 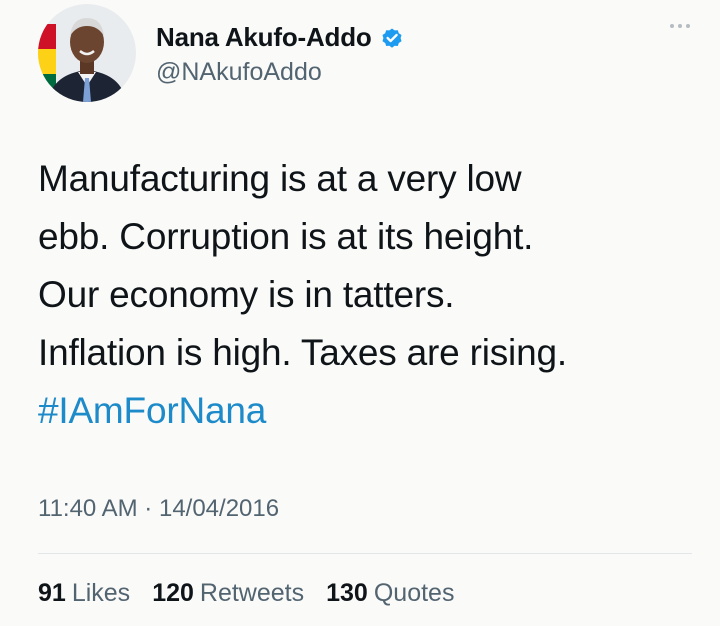 What do you see at coordinates (52, 593) in the screenshot?
I see `likes-count: 91` at bounding box center [52, 593].